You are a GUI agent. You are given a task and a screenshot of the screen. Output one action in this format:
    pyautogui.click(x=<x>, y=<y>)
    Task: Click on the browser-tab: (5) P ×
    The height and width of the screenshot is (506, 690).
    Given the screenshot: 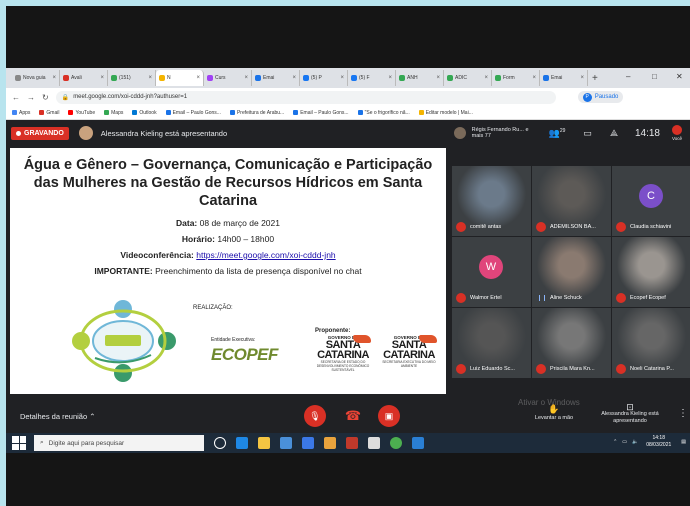 What is the action you would take?
    pyautogui.click(x=324, y=78)
    